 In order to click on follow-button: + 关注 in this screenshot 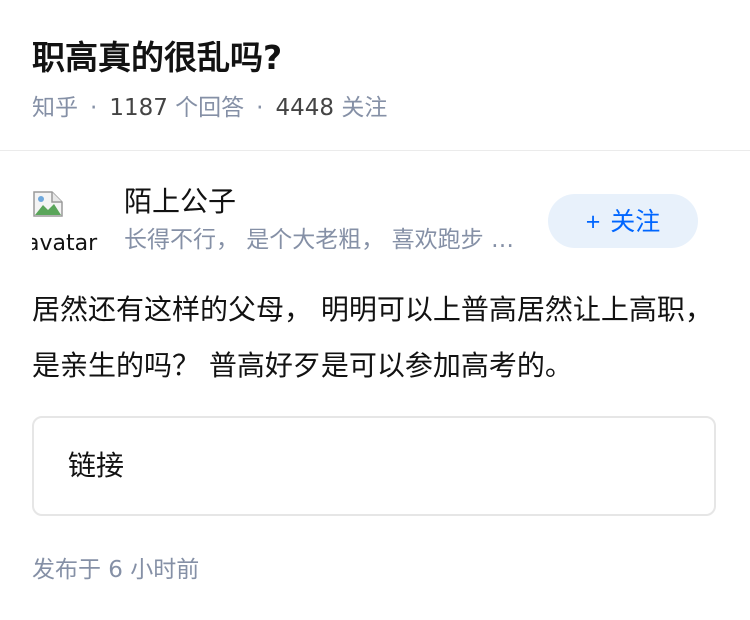, I will do `click(623, 221)`.